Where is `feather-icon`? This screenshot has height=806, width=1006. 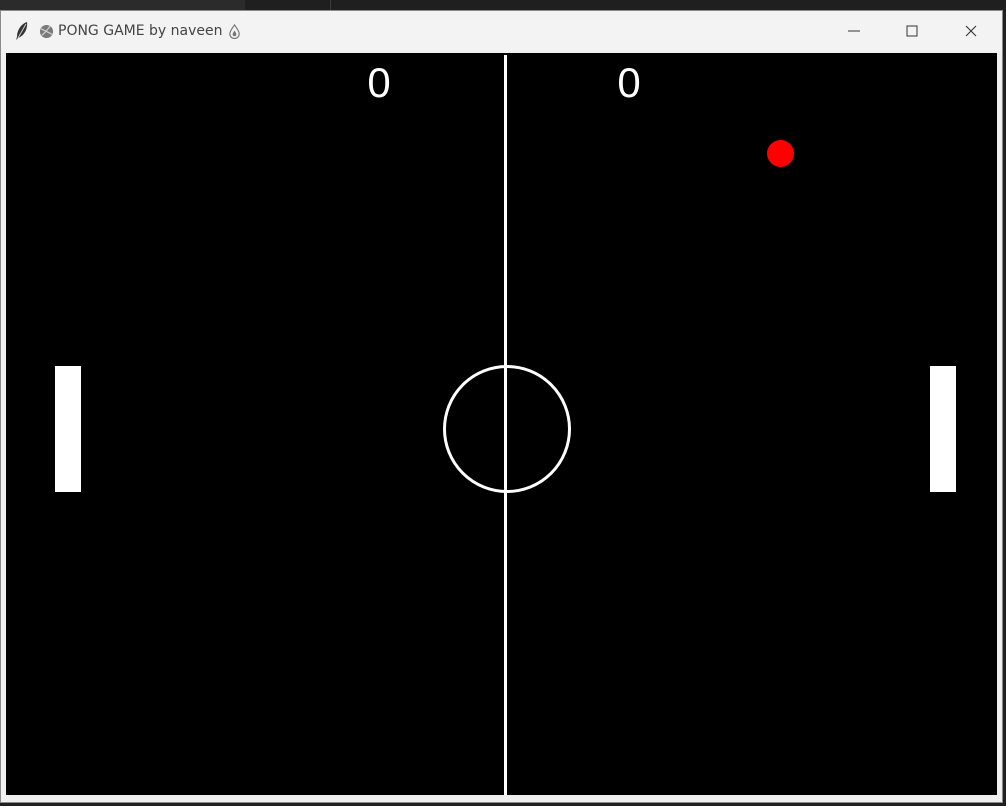
feather-icon is located at coordinates (22, 31).